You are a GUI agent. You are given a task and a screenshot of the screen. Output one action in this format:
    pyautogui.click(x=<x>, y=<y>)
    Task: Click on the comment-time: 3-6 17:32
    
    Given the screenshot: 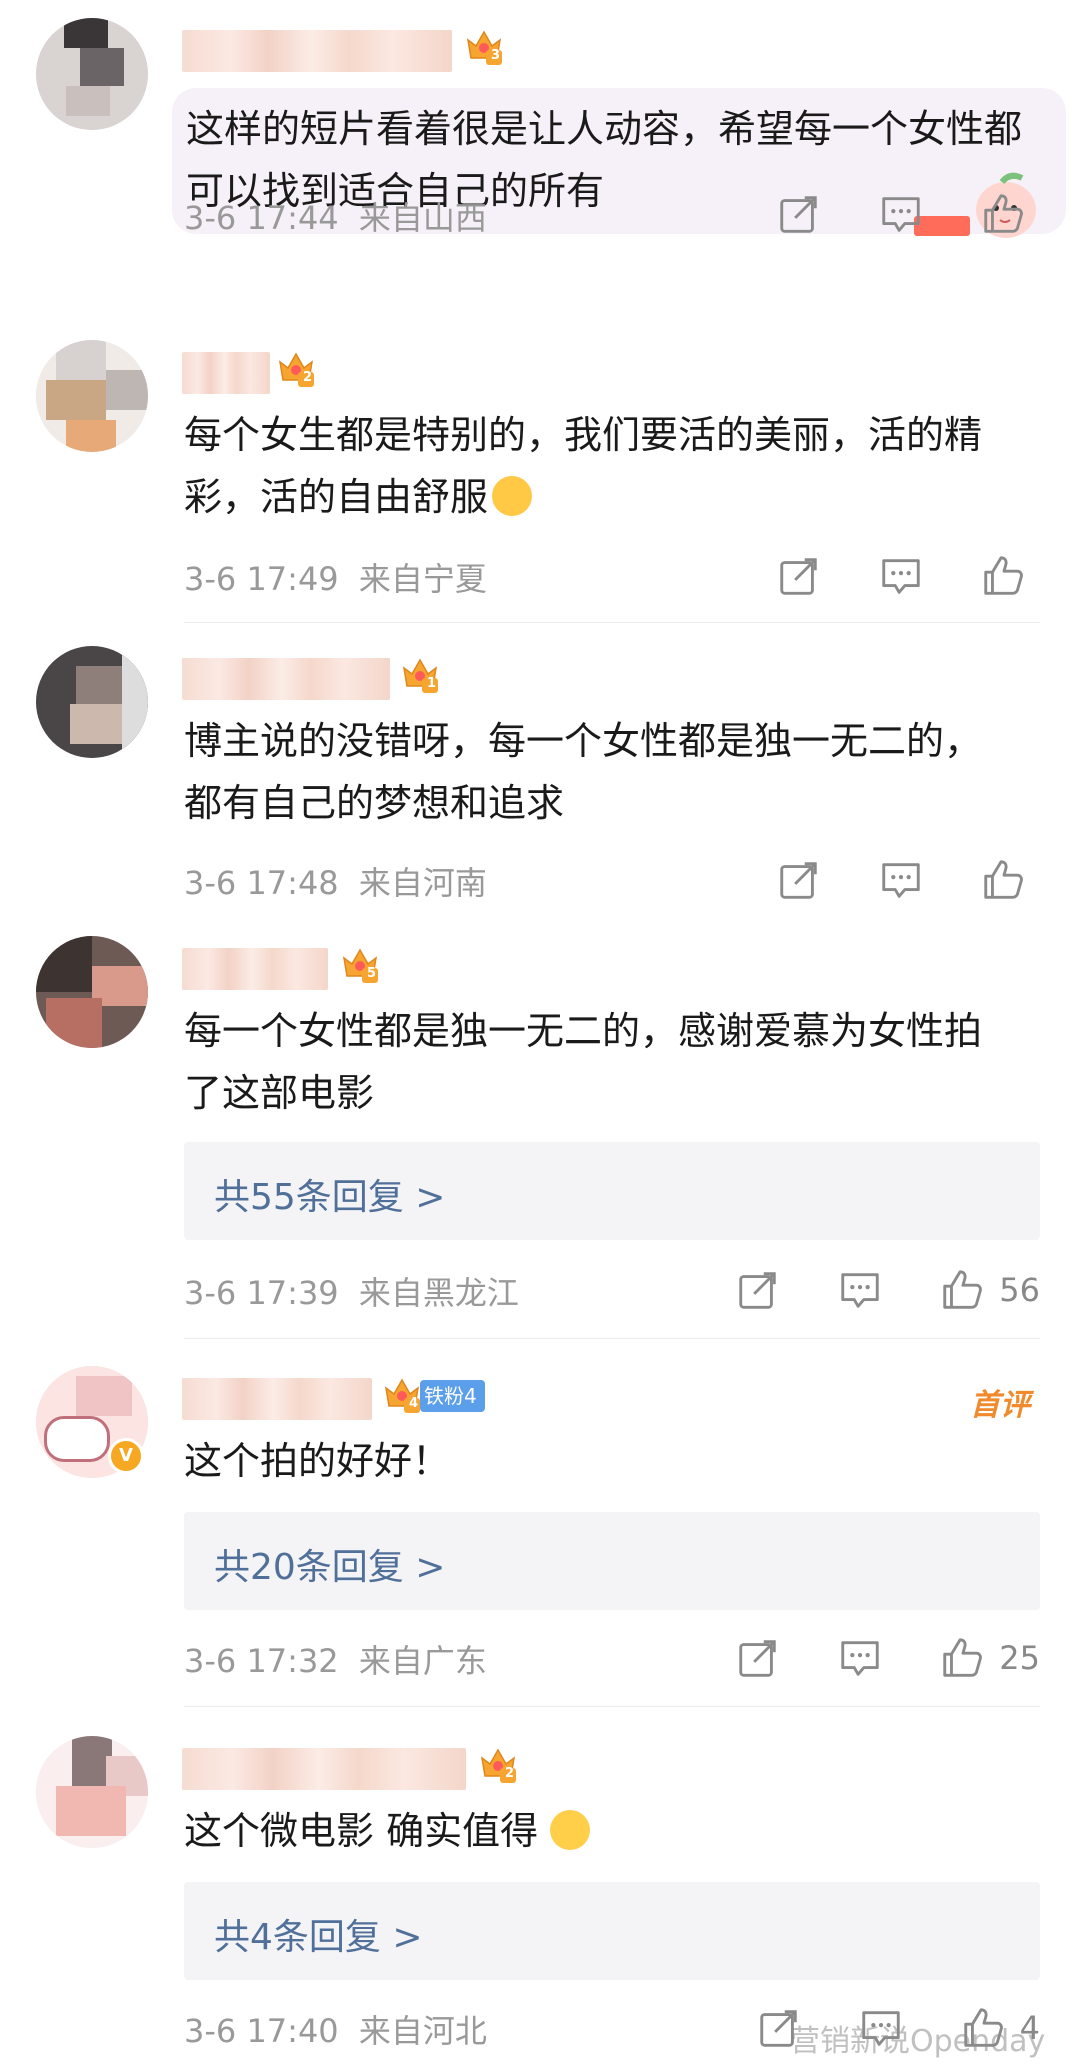 What is the action you would take?
    pyautogui.click(x=261, y=1661)
    